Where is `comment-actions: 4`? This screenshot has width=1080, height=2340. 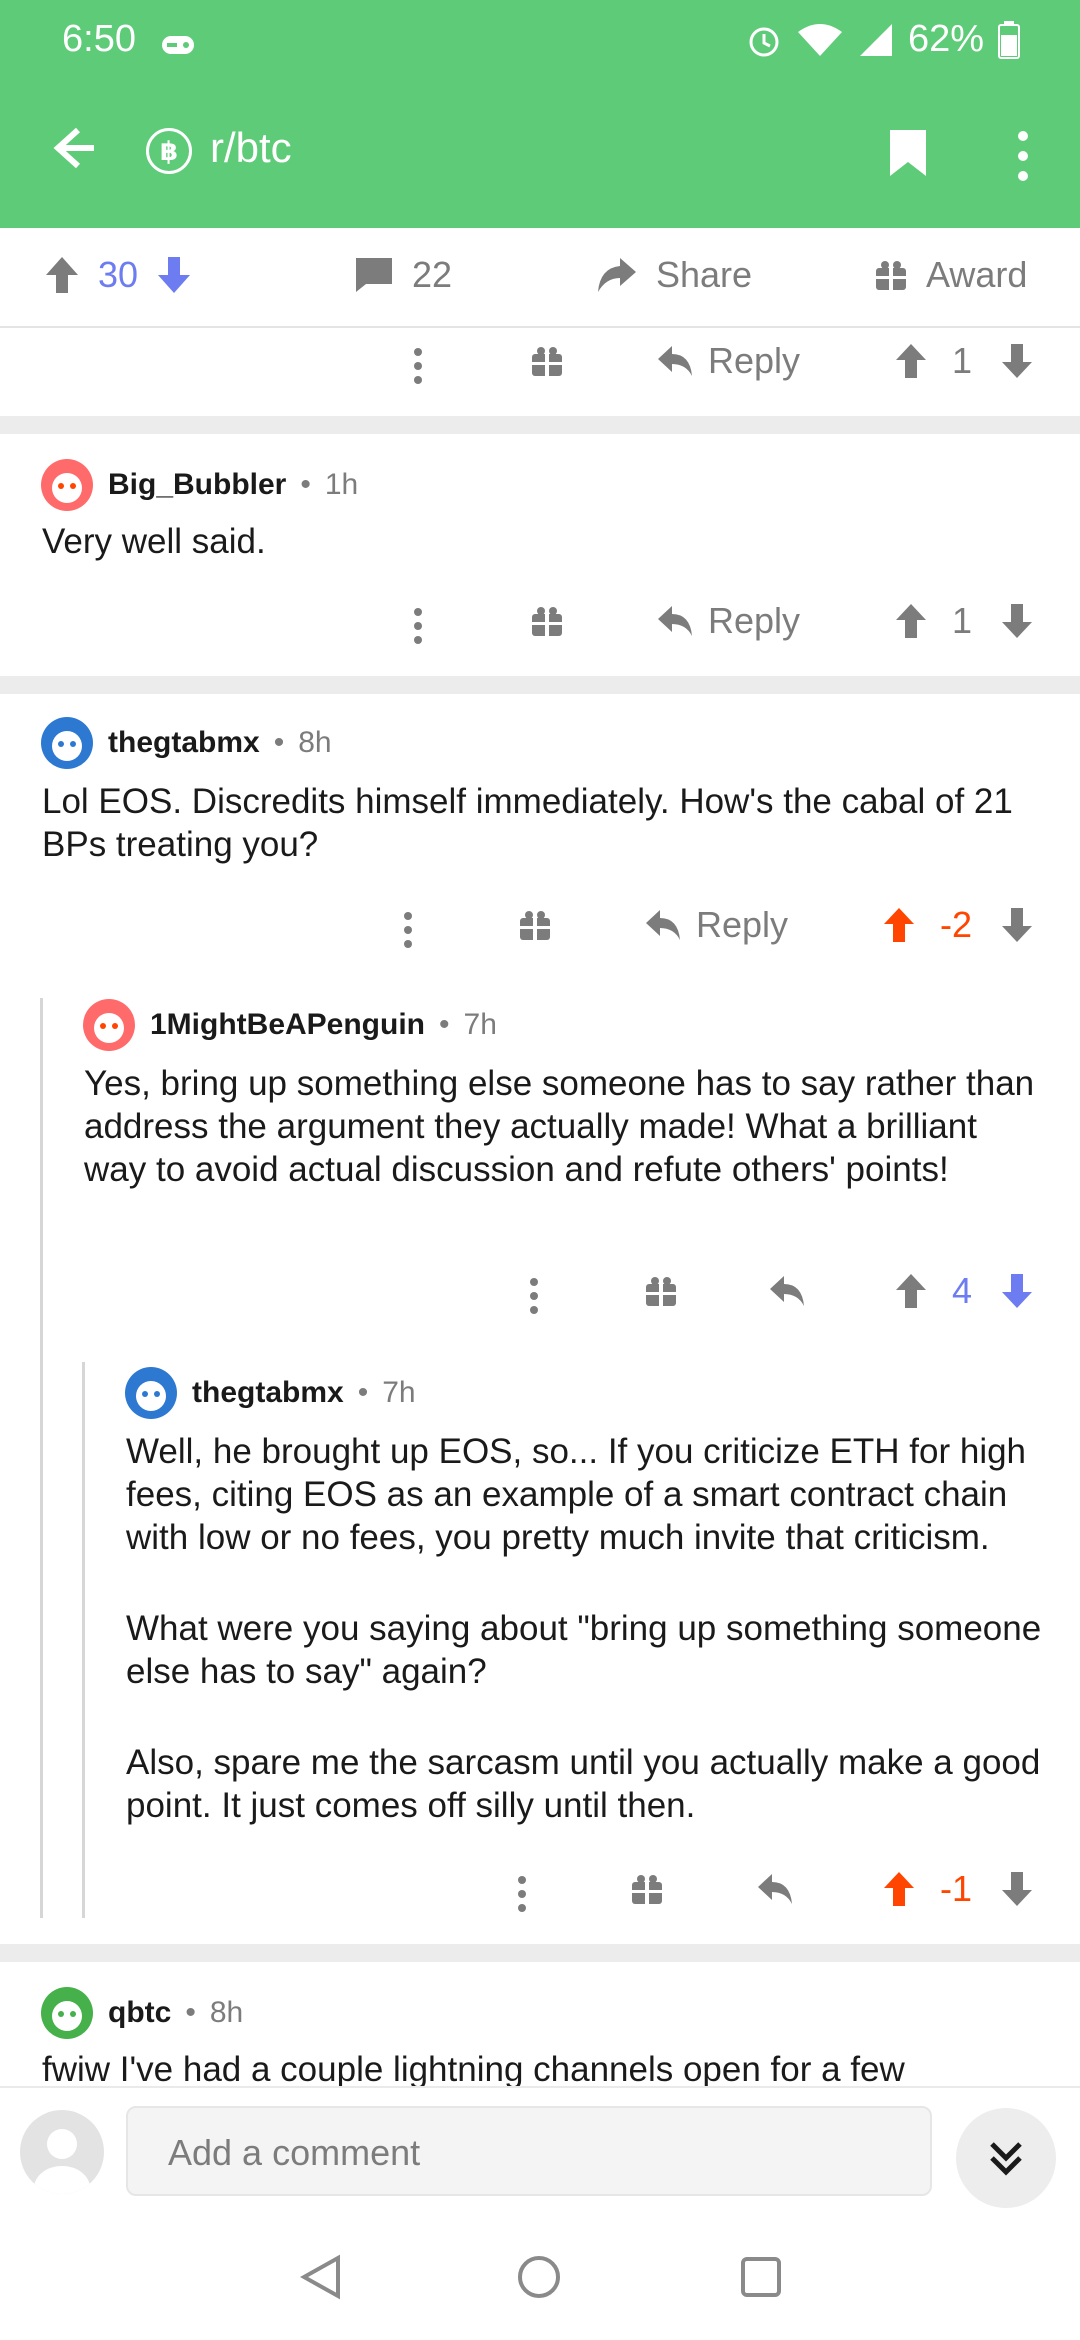
comment-actions: 4 is located at coordinates (540, 1294).